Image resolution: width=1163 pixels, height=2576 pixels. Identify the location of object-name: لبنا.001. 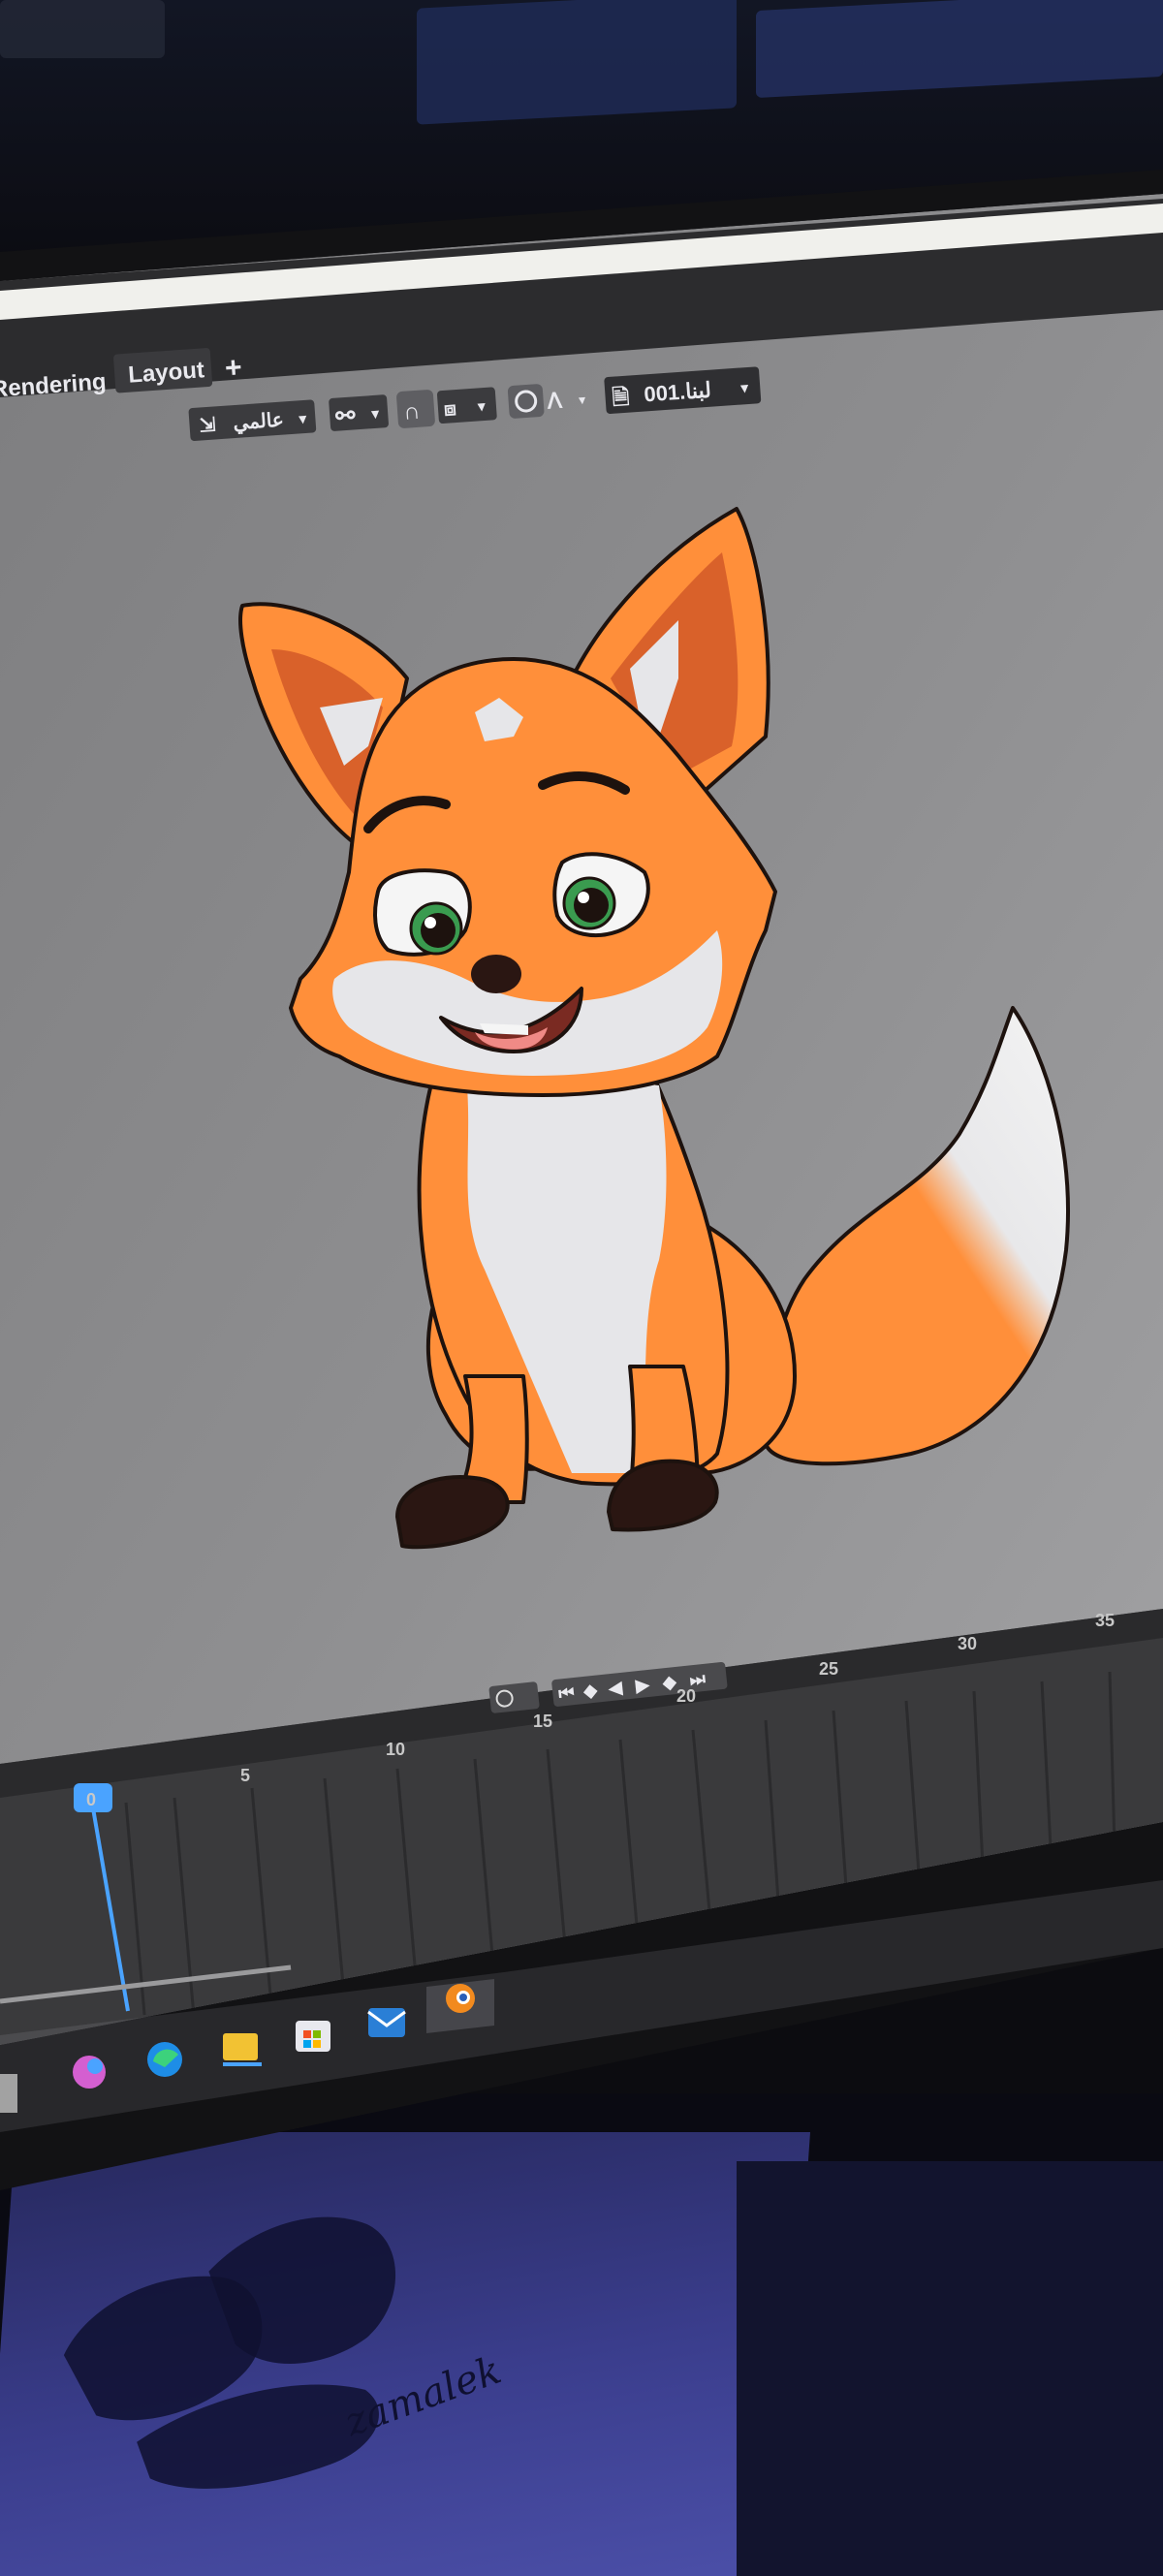
(678, 392).